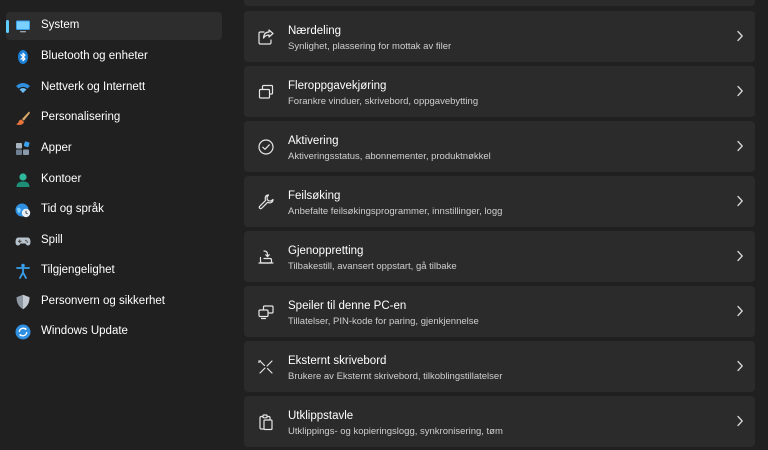 The width and height of the screenshot is (768, 450). Describe the element at coordinates (266, 312) in the screenshot. I see `projection-icon` at that location.